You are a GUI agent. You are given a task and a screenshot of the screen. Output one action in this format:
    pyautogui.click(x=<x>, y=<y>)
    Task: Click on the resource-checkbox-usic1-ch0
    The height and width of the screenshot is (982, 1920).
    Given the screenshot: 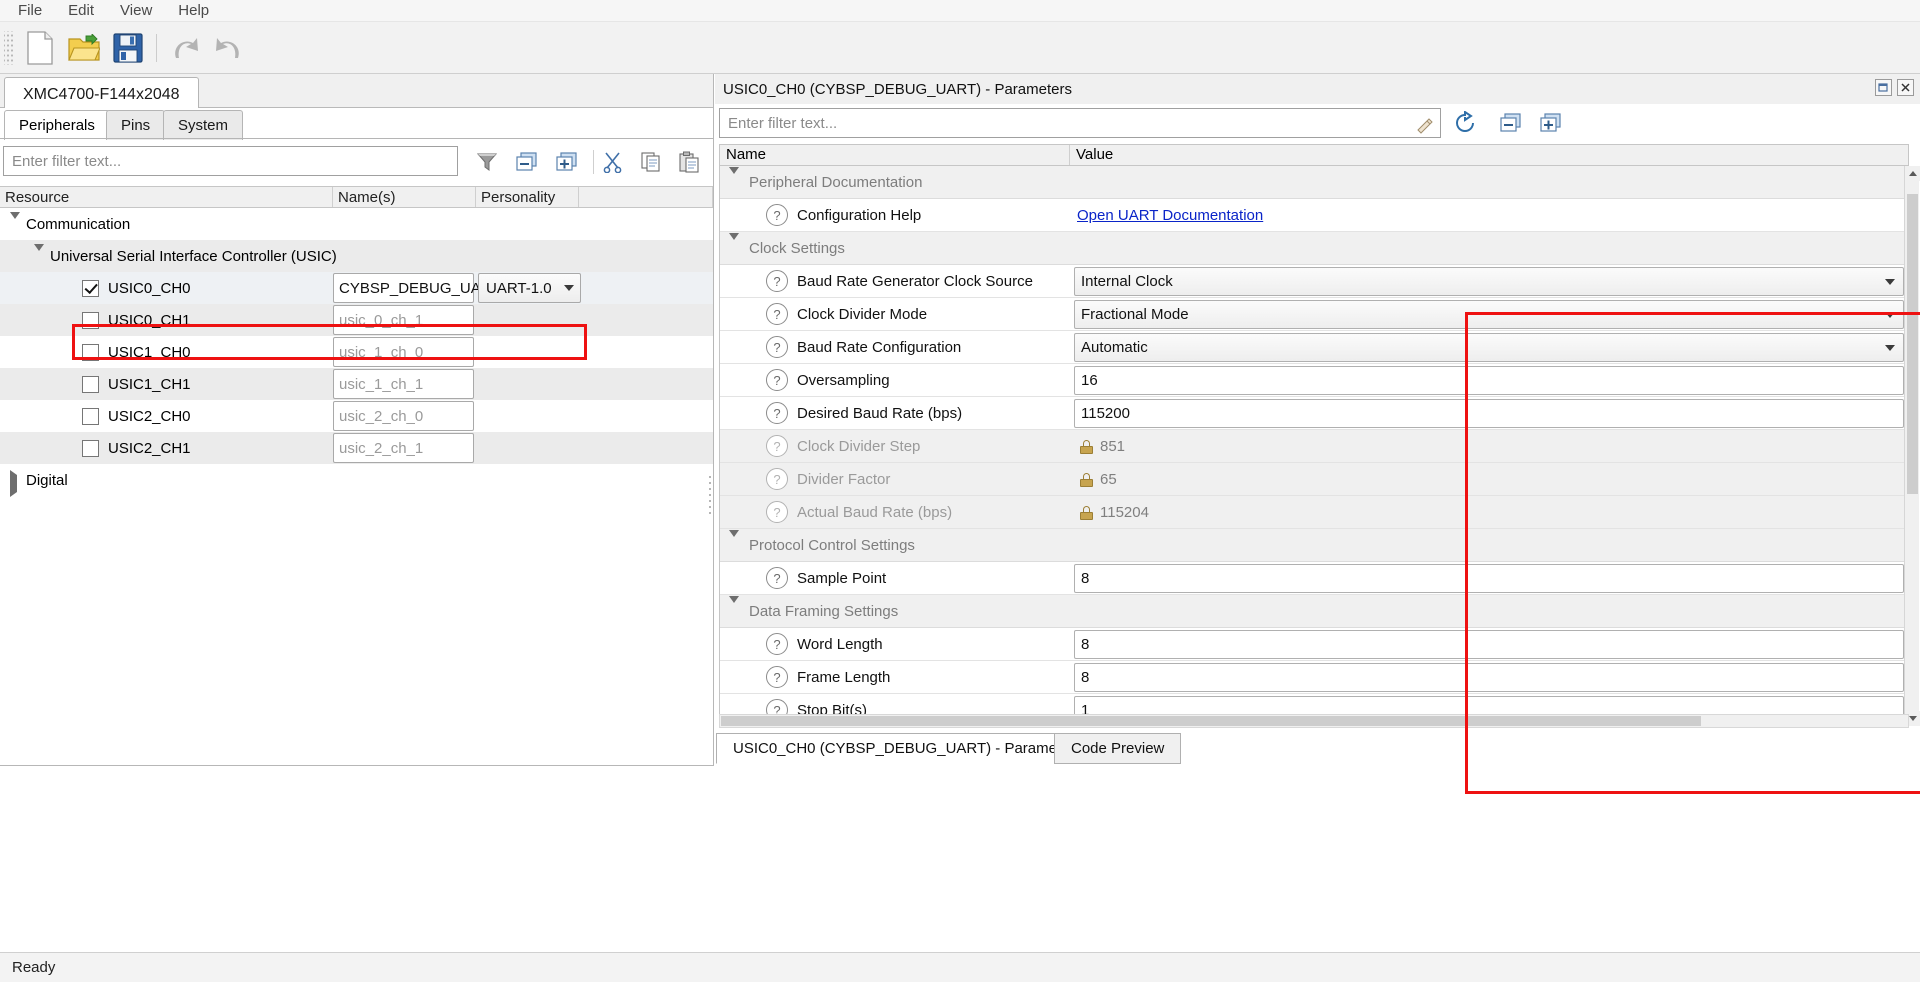 What is the action you would take?
    pyautogui.click(x=90, y=352)
    